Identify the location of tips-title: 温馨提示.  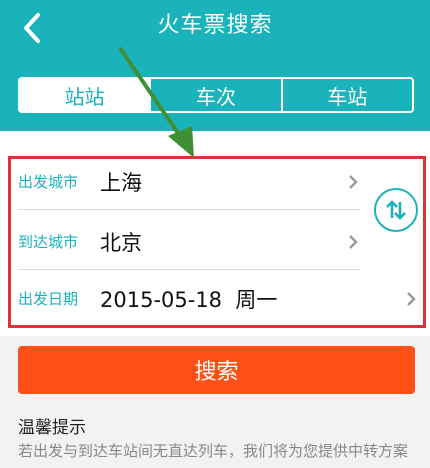
(52, 428).